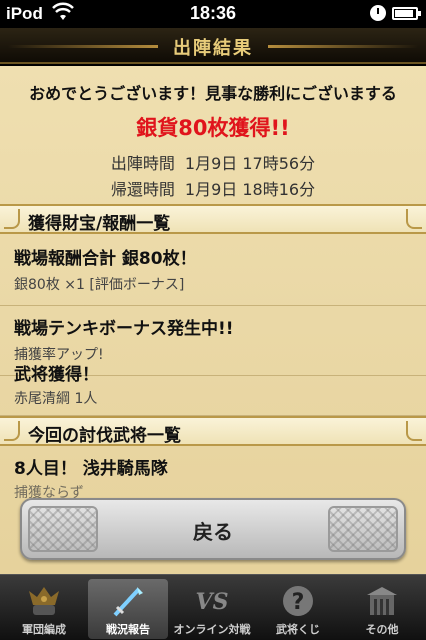 The image size is (426, 640). What do you see at coordinates (382, 629) in the screenshot?
I see `tab-label: その他` at bounding box center [382, 629].